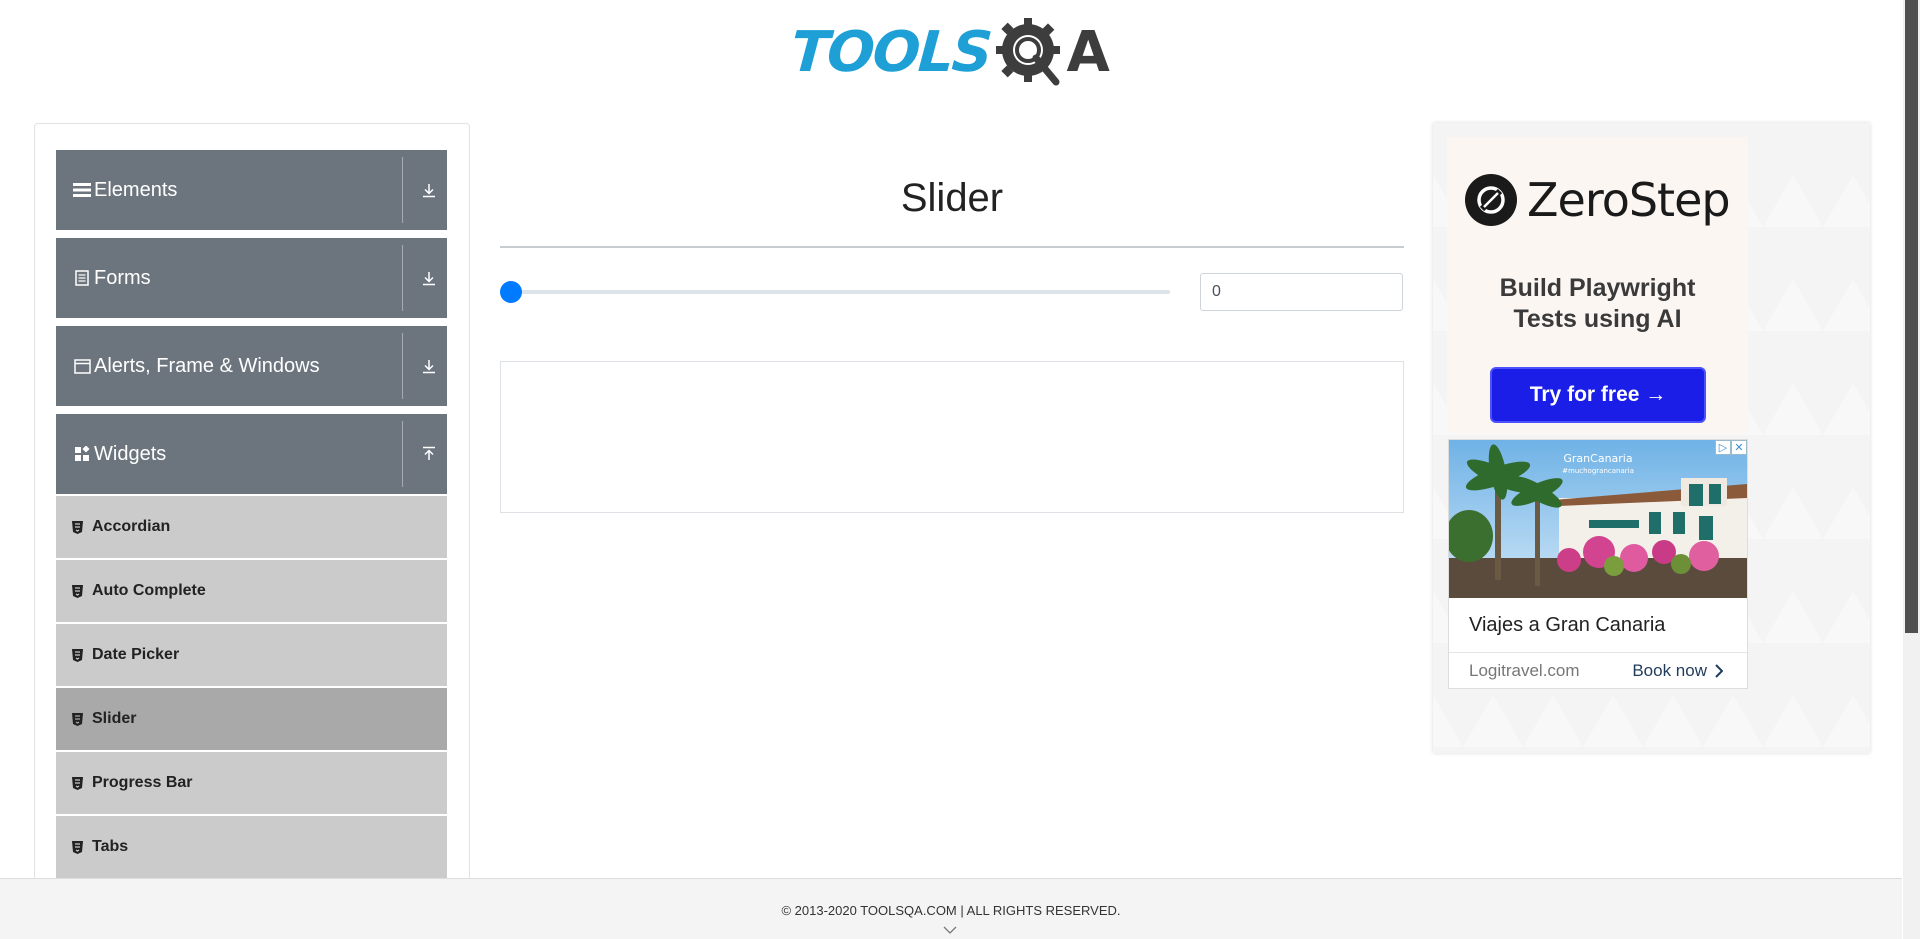 The image size is (1920, 939). What do you see at coordinates (136, 654) in the screenshot?
I see `sidebar-item-label: Date Picker` at bounding box center [136, 654].